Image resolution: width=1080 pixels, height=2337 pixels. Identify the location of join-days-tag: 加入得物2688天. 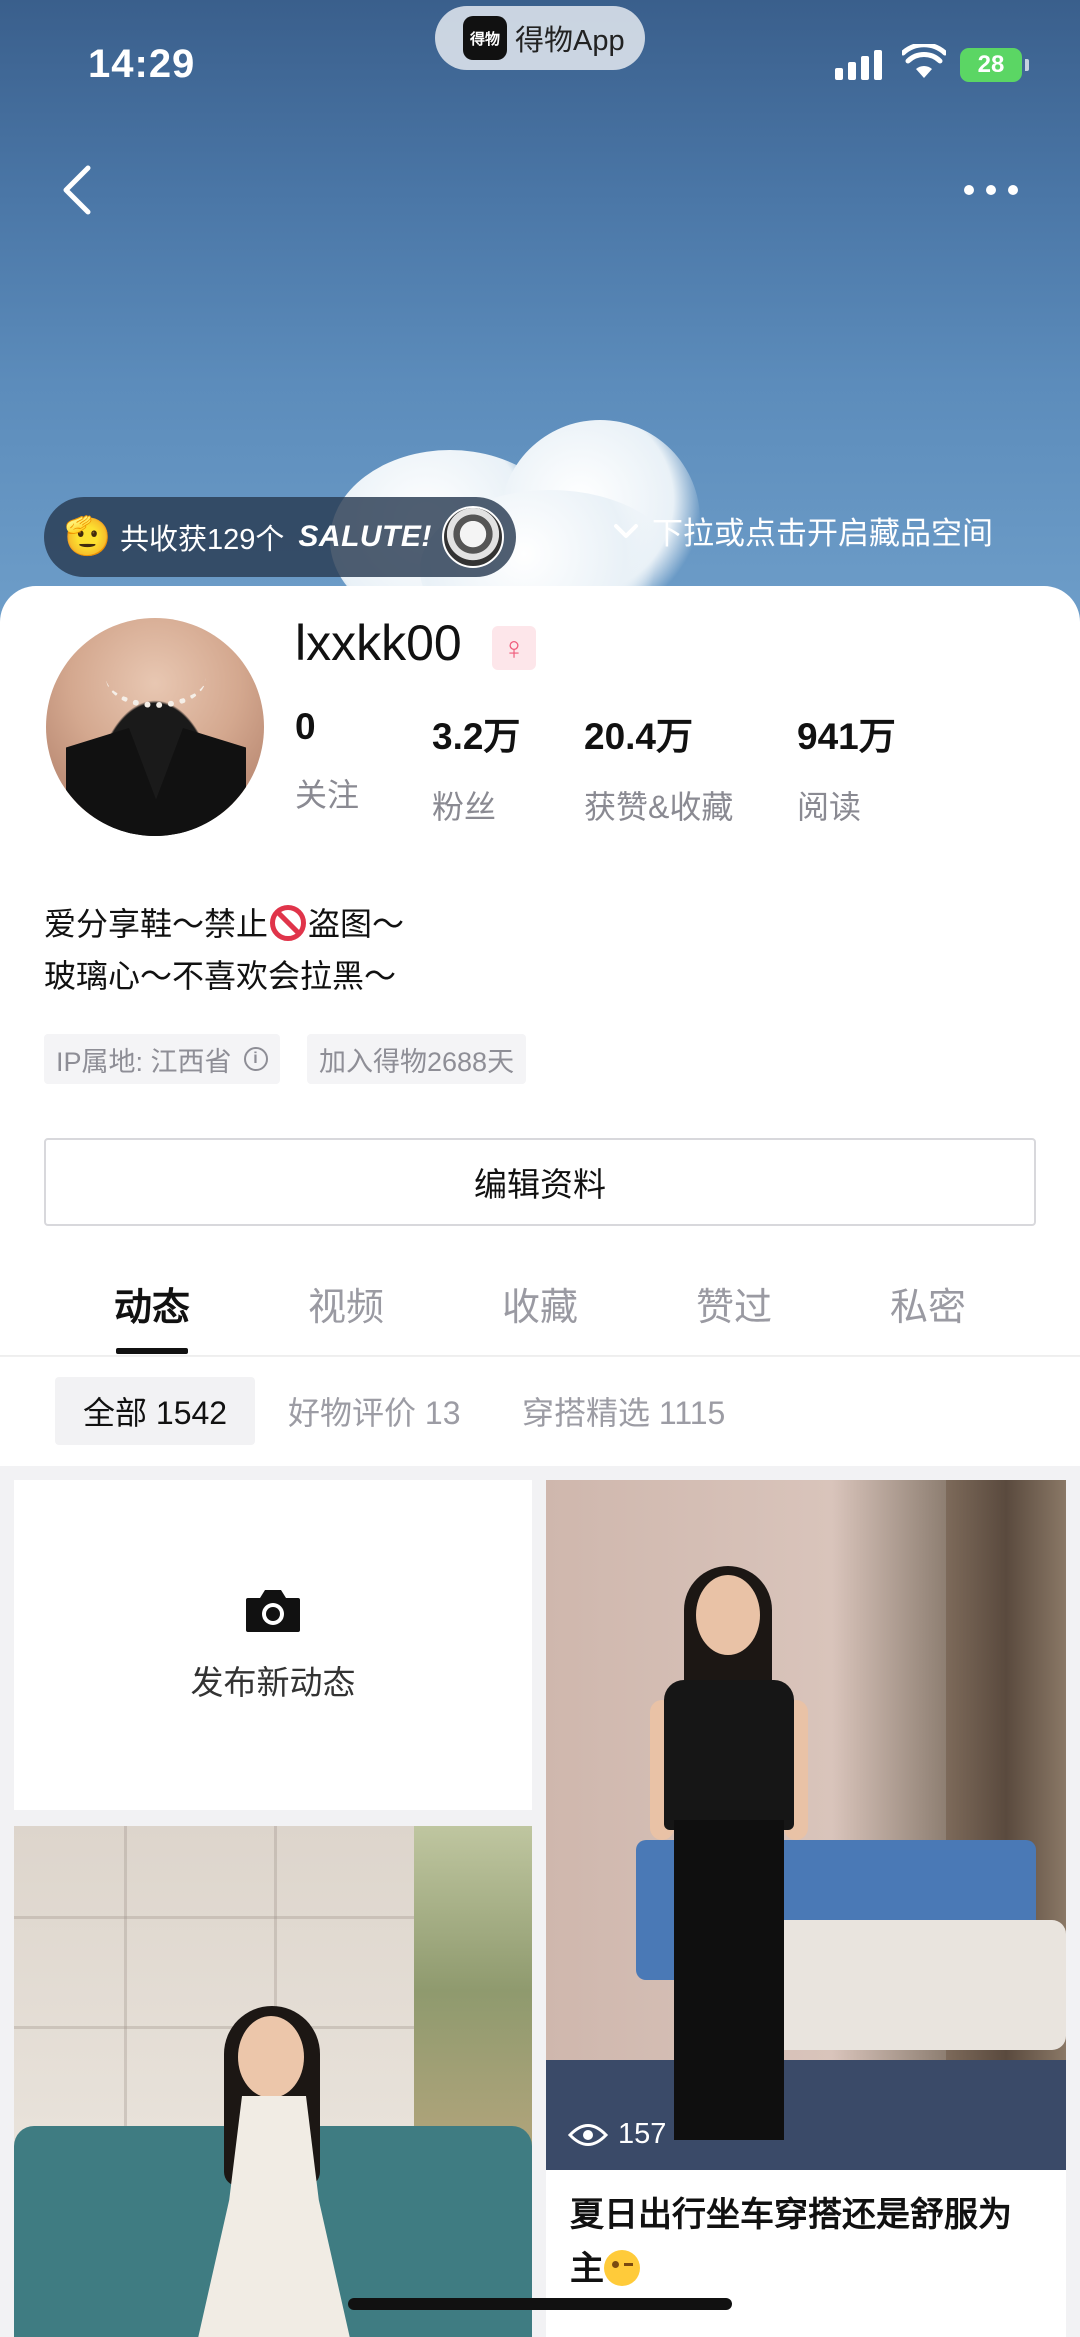
(417, 1059).